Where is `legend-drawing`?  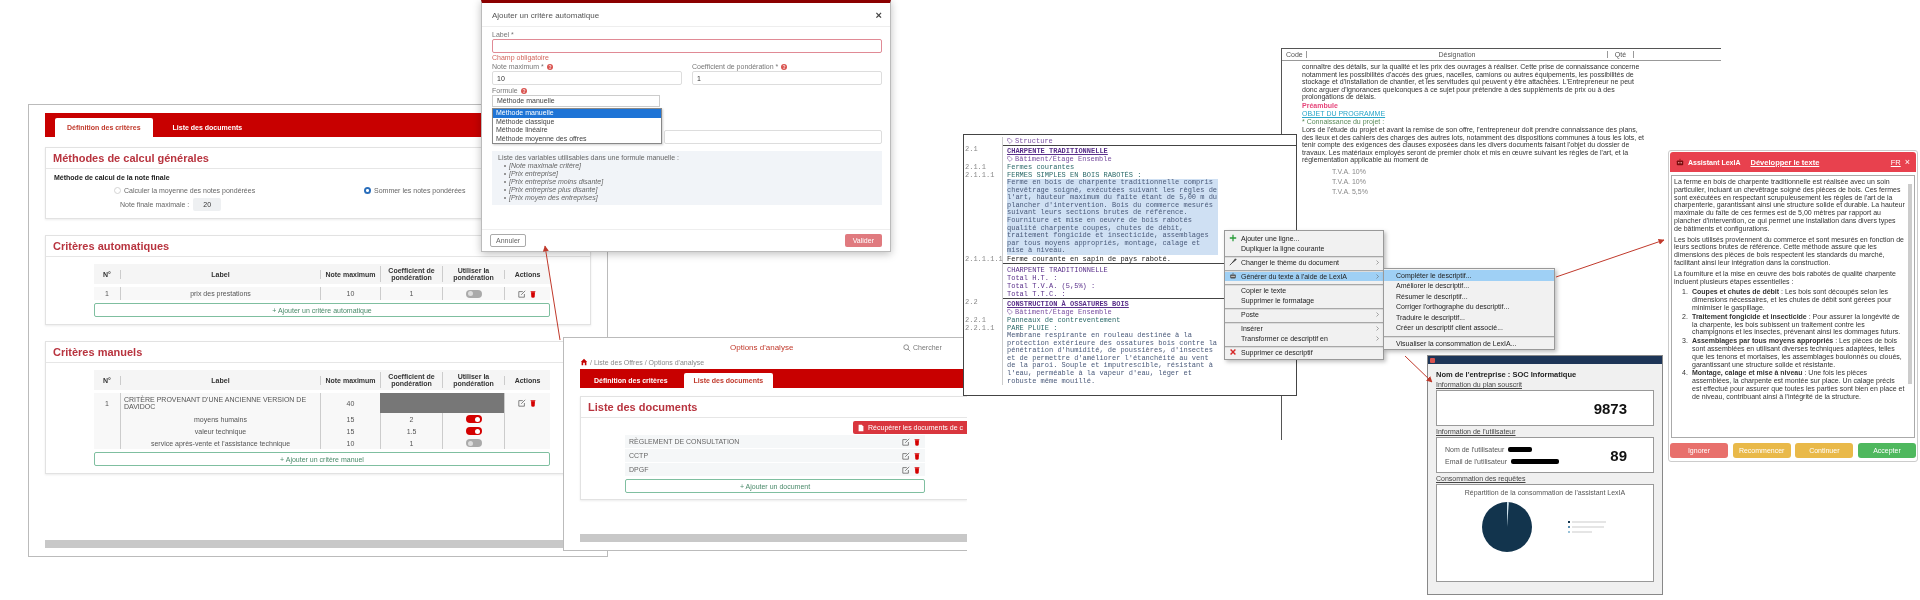
legend-drawing is located at coordinates (1588, 527).